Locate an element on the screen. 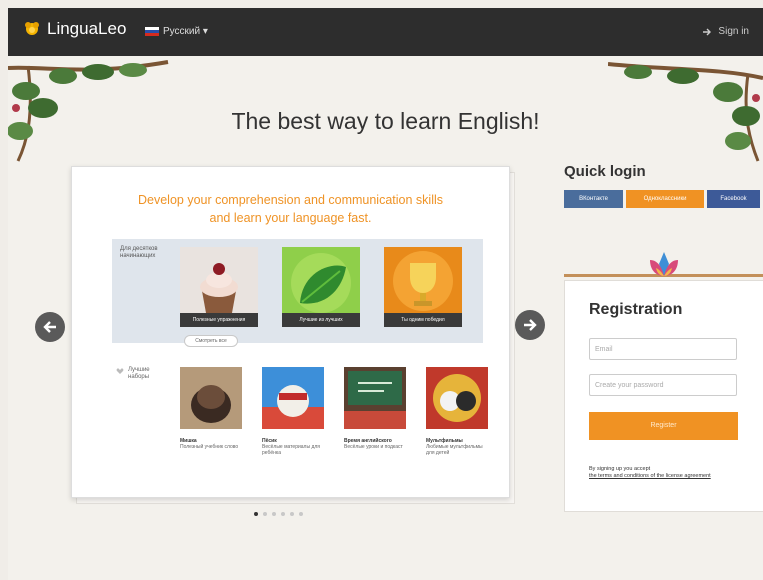  logo: LinguaLeo is located at coordinates (74, 29).